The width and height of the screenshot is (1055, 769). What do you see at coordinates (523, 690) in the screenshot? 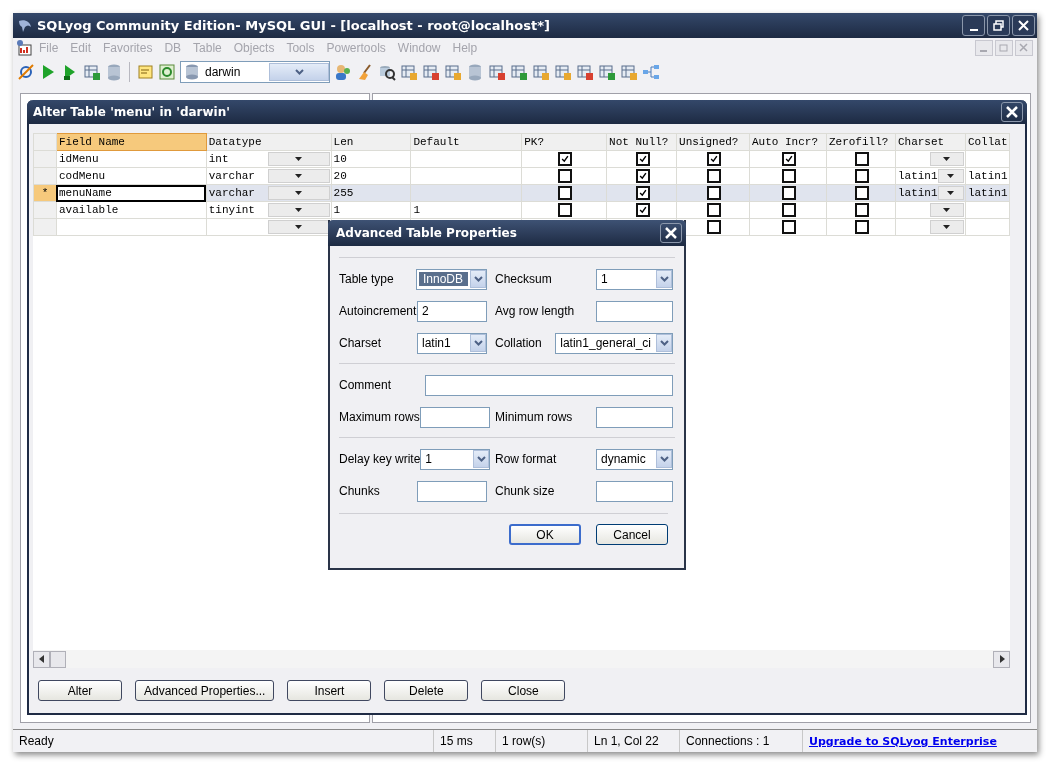
I see `dialog-button: Close` at bounding box center [523, 690].